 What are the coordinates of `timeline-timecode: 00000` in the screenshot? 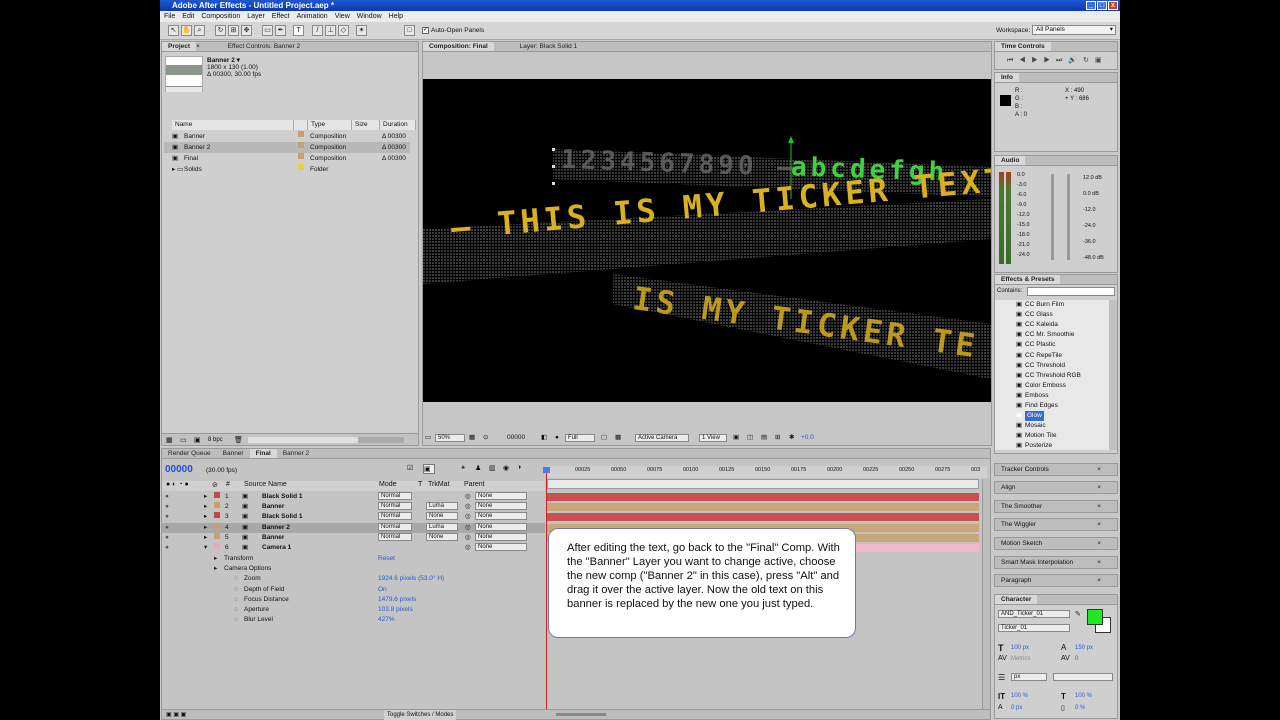 It's located at (179, 469).